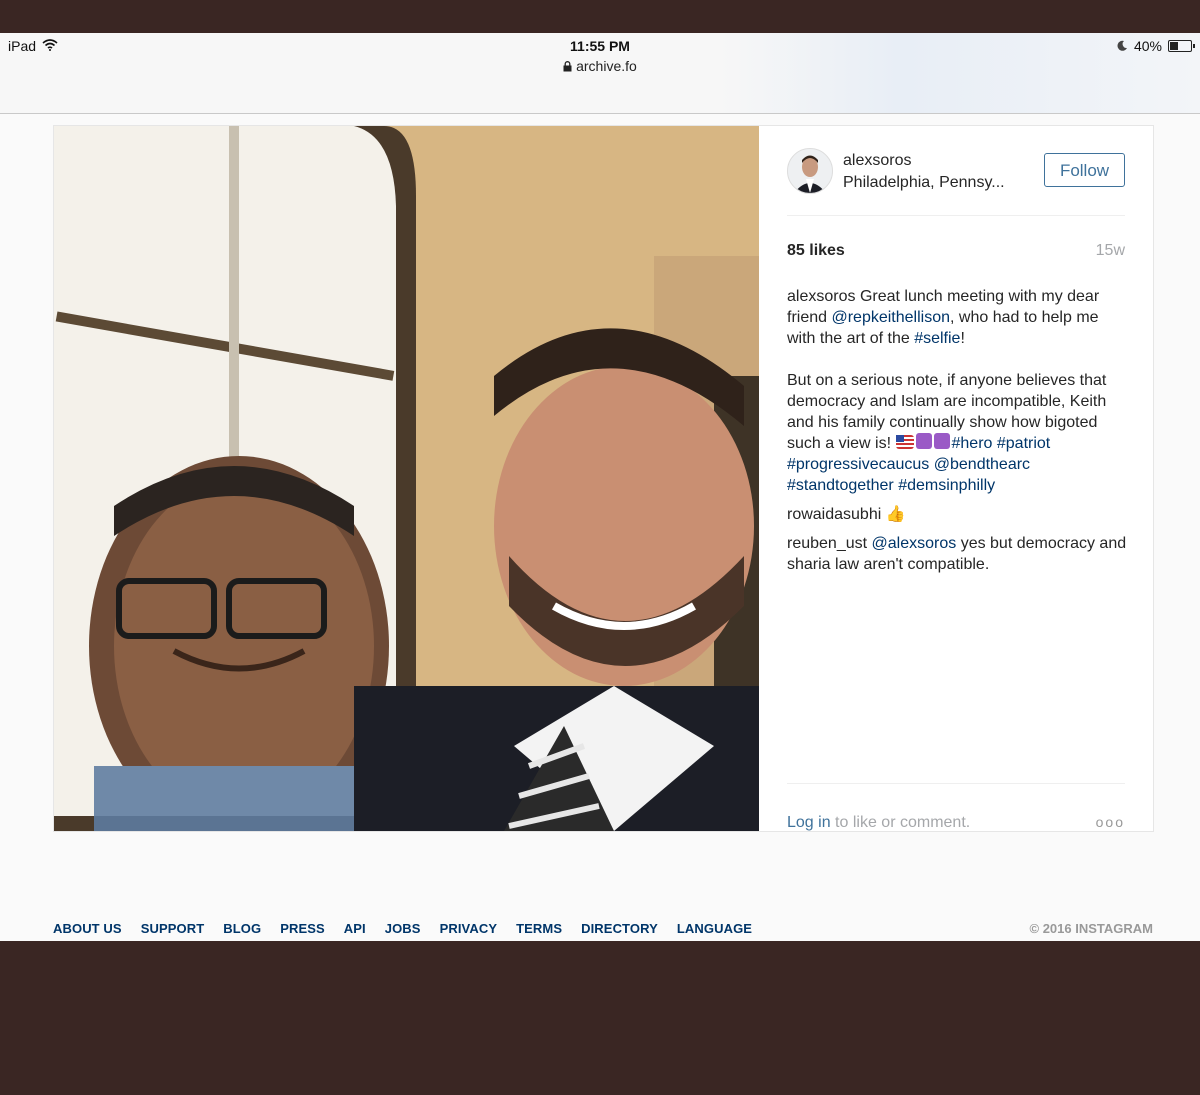 The width and height of the screenshot is (1200, 1095). What do you see at coordinates (1110, 251) in the screenshot?
I see `post-age: 15w` at bounding box center [1110, 251].